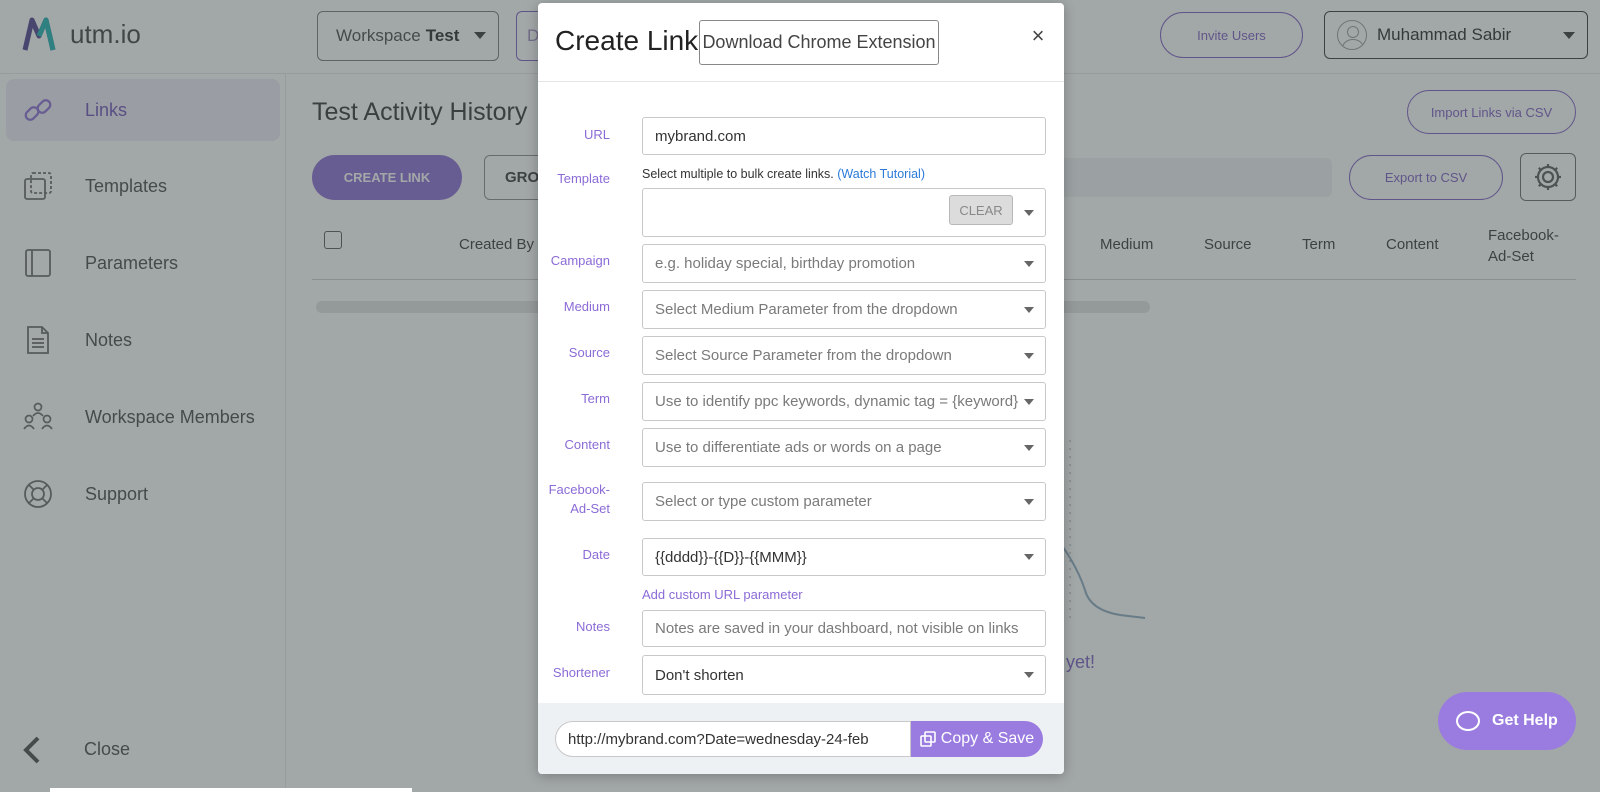 This screenshot has width=1600, height=792. Describe the element at coordinates (1525, 720) in the screenshot. I see `get-help-label: Get Help` at that location.